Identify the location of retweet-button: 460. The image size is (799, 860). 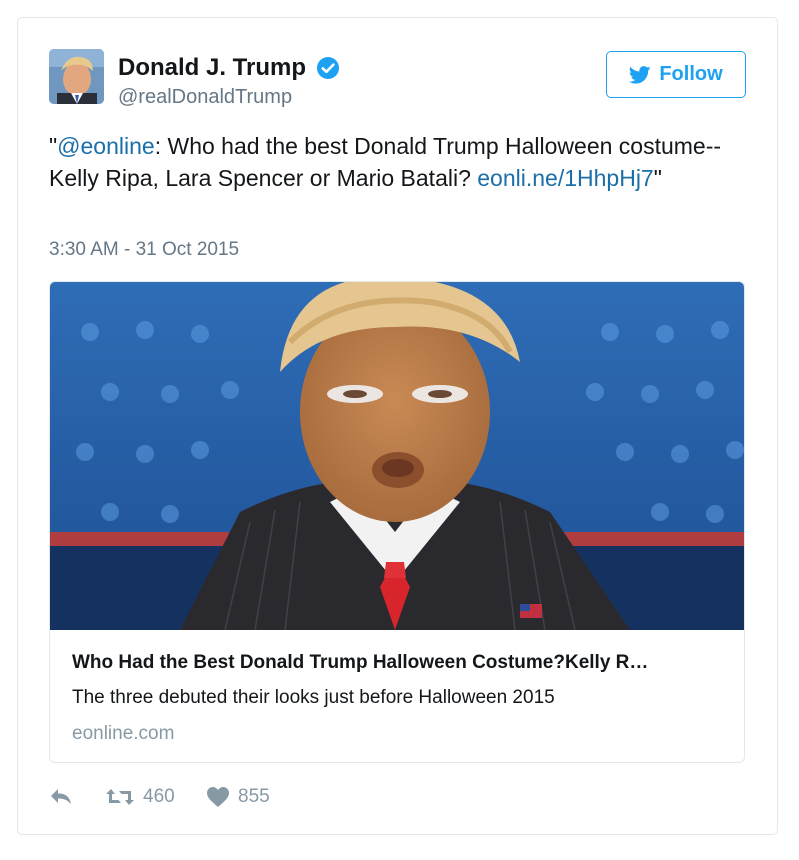
(140, 797).